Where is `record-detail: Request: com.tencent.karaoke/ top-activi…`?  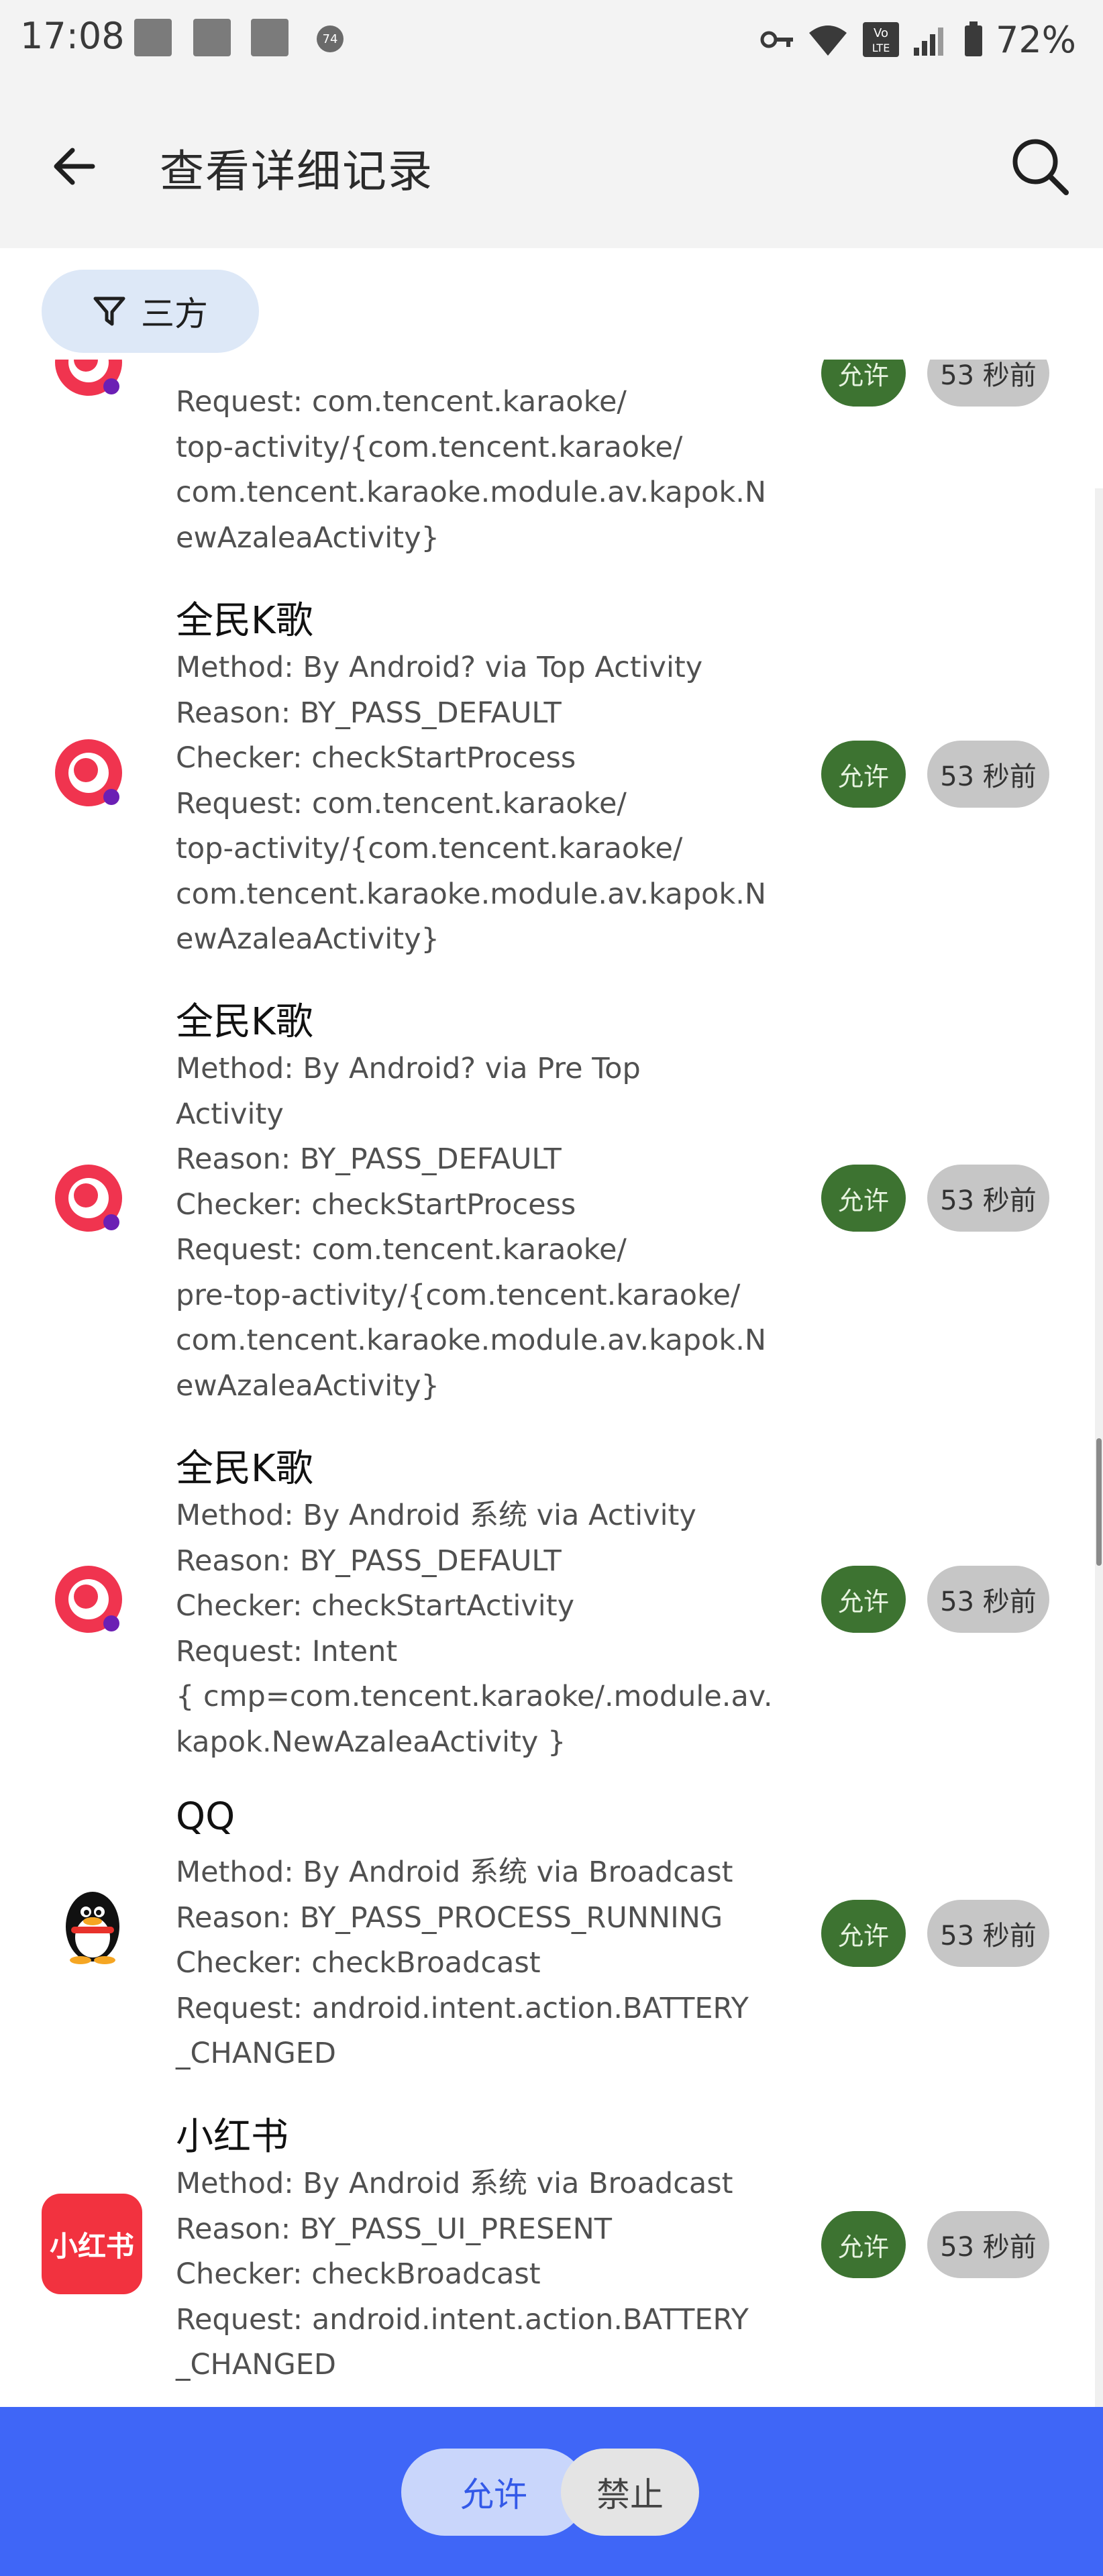 record-detail: Request: com.tencent.karaoke/ top-activi… is located at coordinates (472, 470).